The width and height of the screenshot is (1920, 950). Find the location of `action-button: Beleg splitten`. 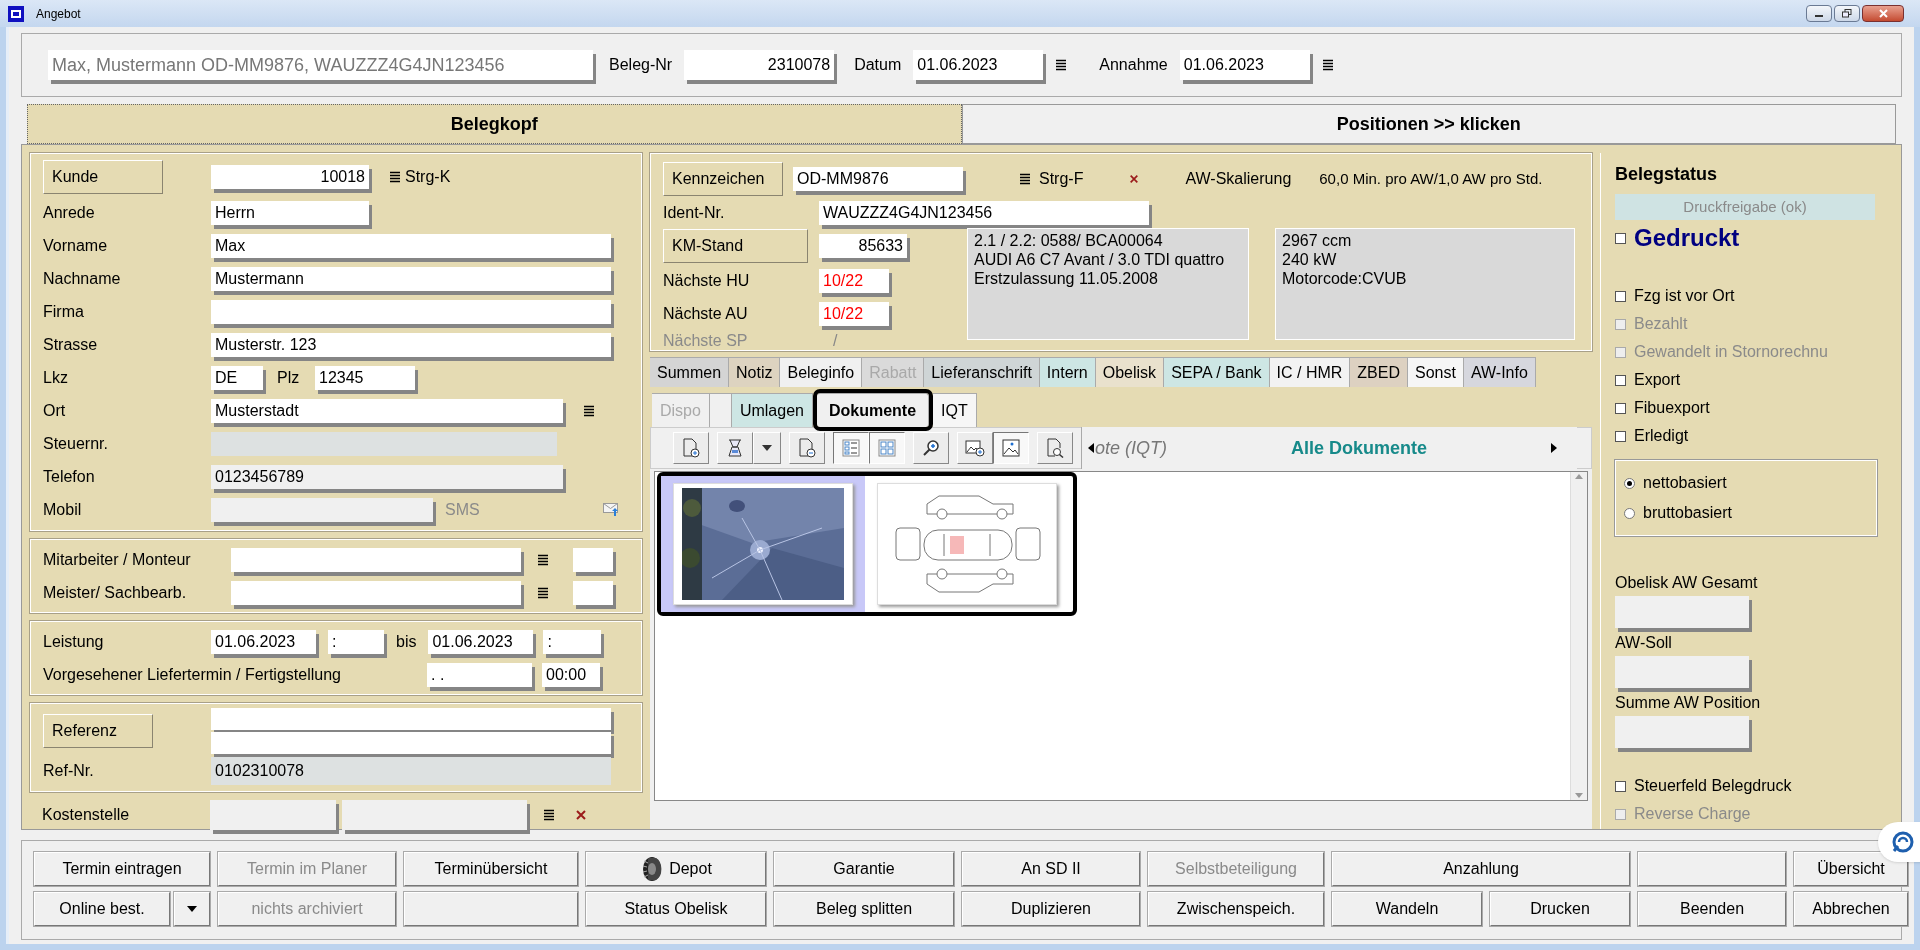

action-button: Beleg splitten is located at coordinates (864, 909).